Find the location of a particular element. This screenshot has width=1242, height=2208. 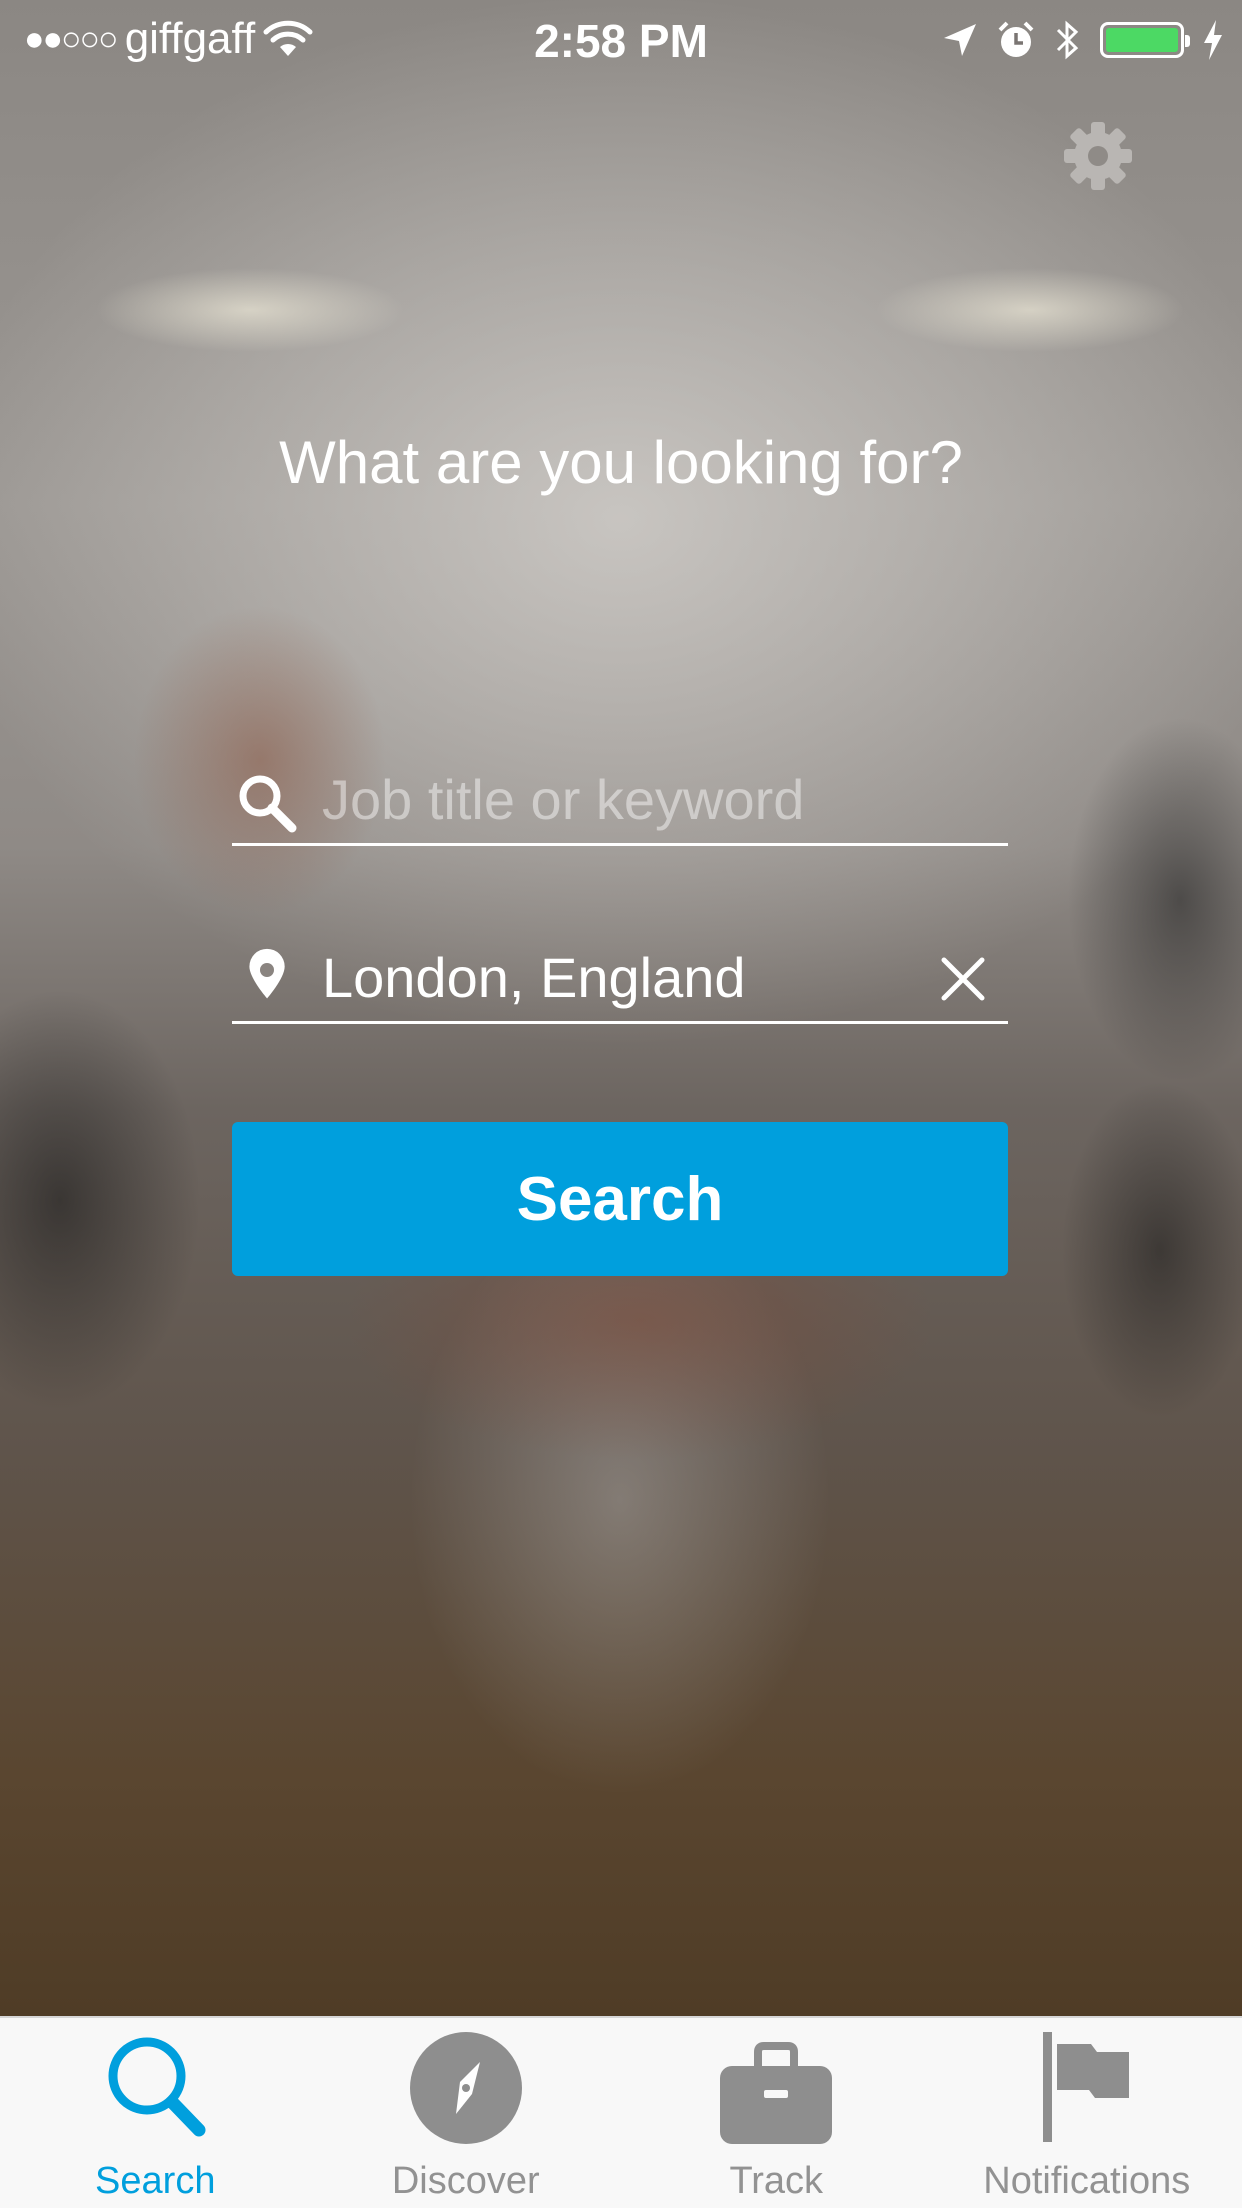

location-arrow-icon is located at coordinates (960, 40).